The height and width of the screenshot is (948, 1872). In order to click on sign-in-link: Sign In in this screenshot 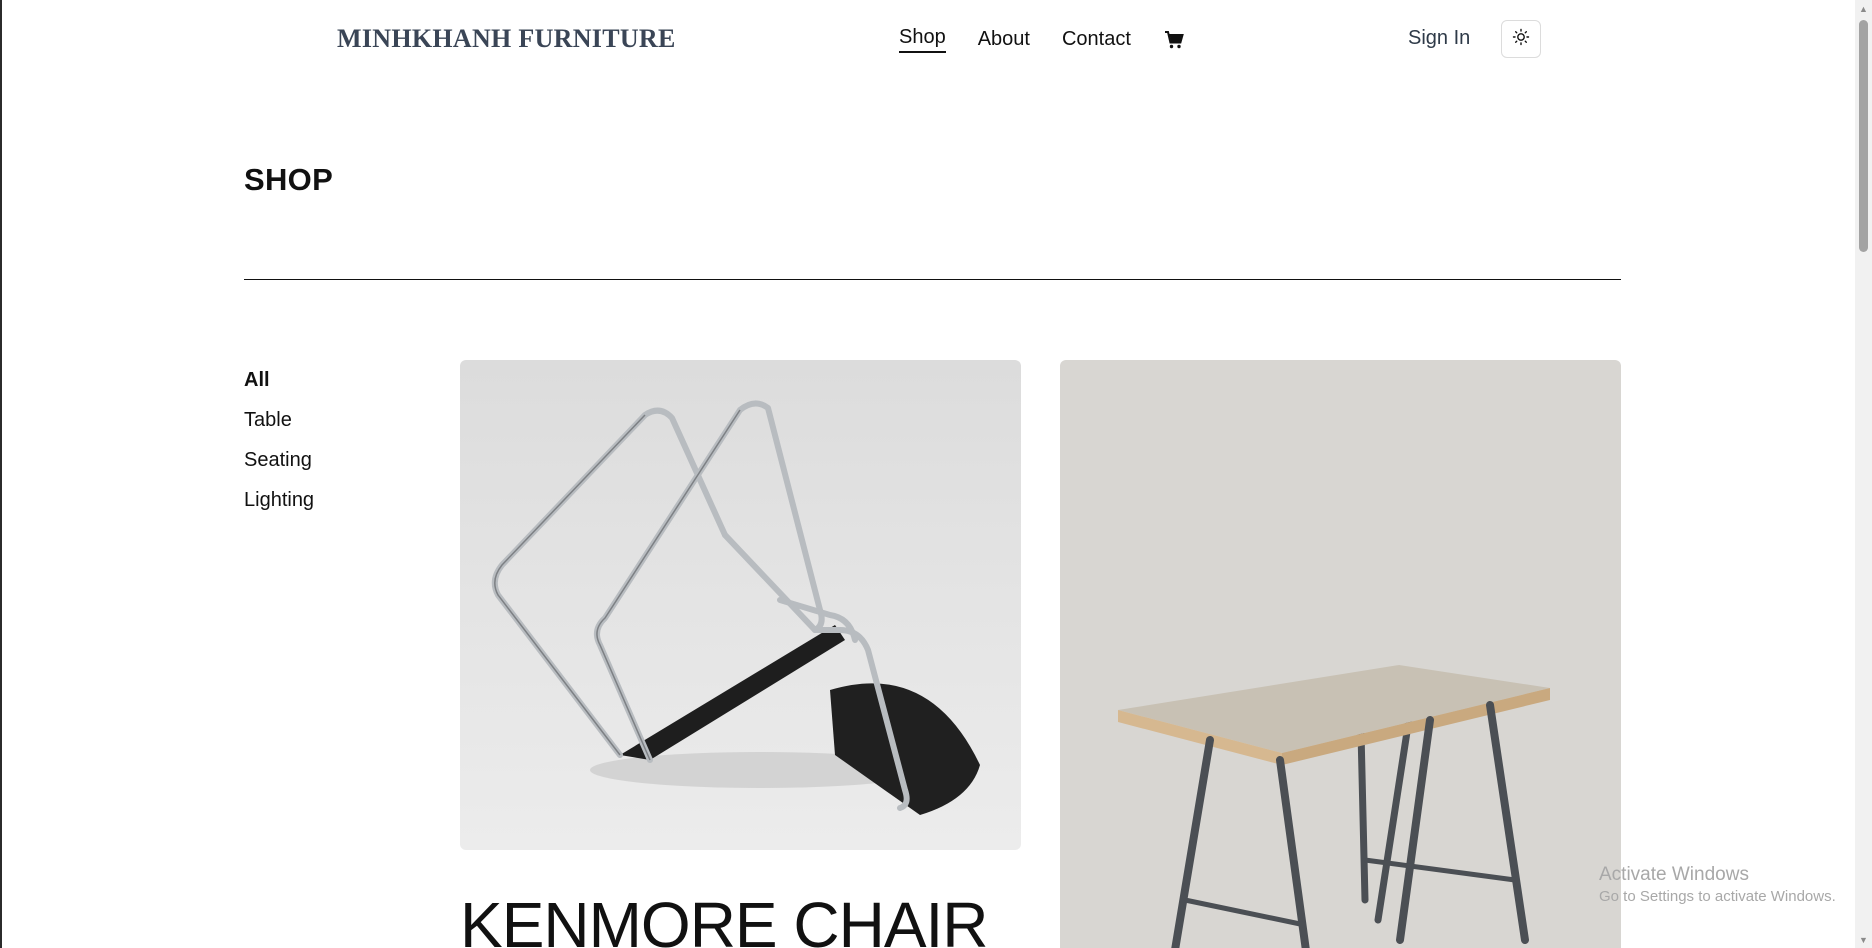, I will do `click(1439, 38)`.